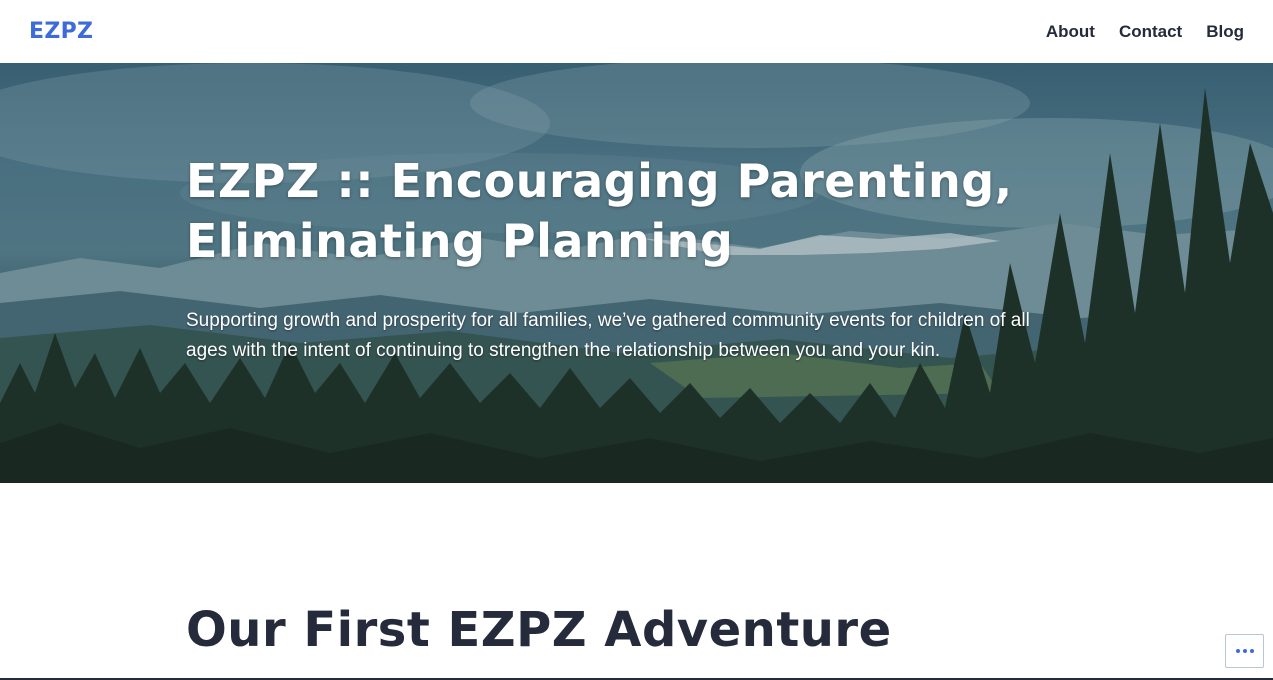  I want to click on nav-about-link: About, so click(1070, 32).